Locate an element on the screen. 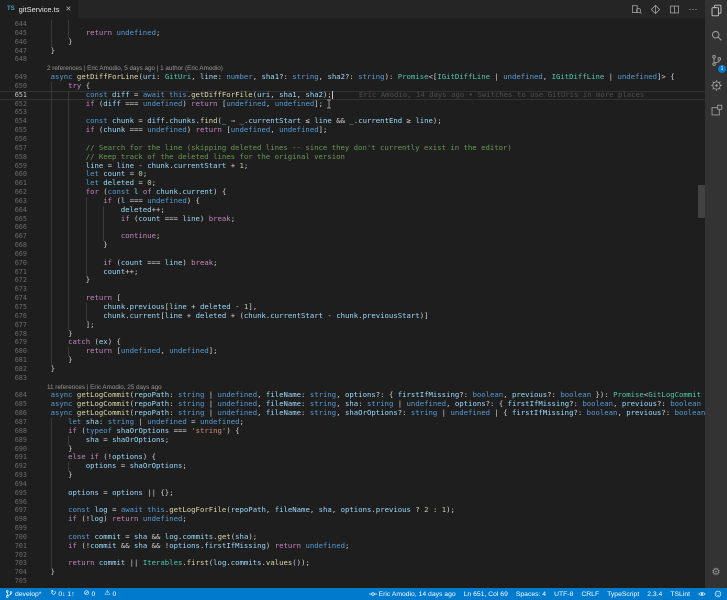  line-number: 679 is located at coordinates (16, 342).